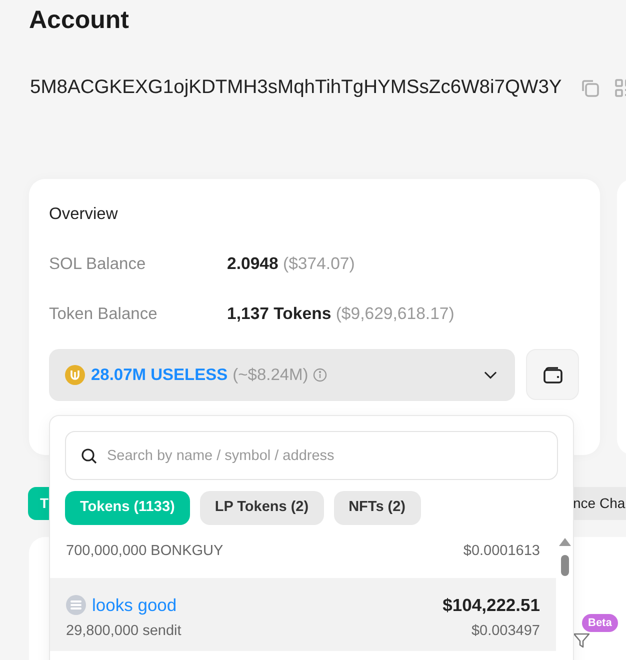 Image resolution: width=626 pixels, height=660 pixels. Describe the element at coordinates (581, 640) in the screenshot. I see `filter-icon` at that location.